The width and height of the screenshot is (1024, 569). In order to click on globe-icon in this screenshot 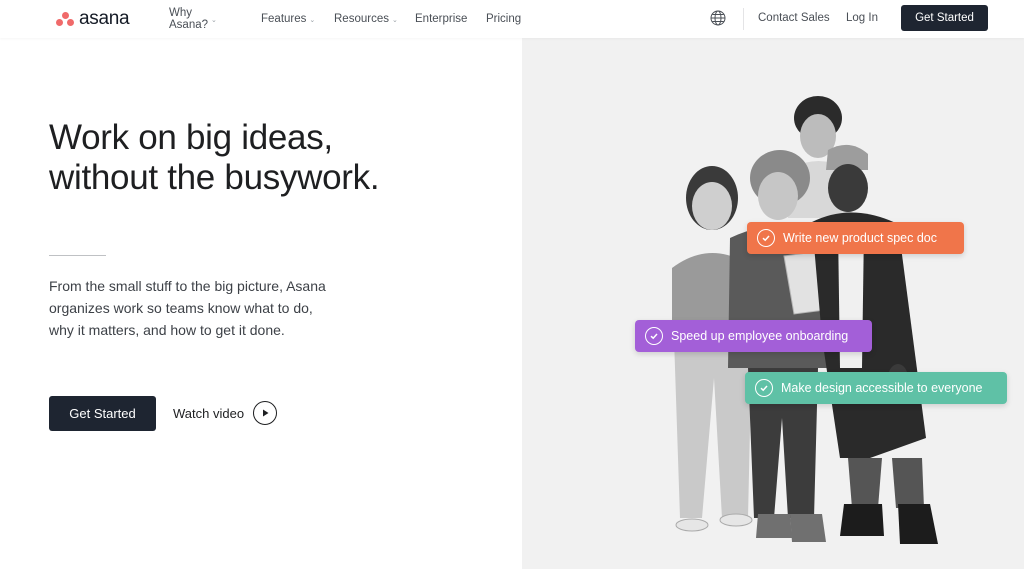, I will do `click(718, 18)`.